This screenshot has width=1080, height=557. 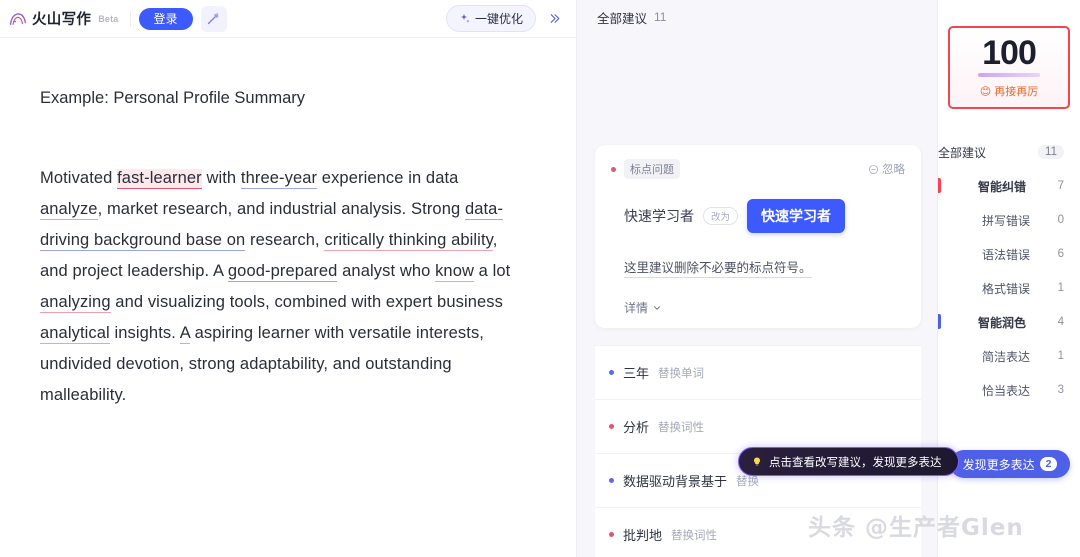 What do you see at coordinates (758, 426) in the screenshot?
I see `suggestion-list-item: 分析 替换词性` at bounding box center [758, 426].